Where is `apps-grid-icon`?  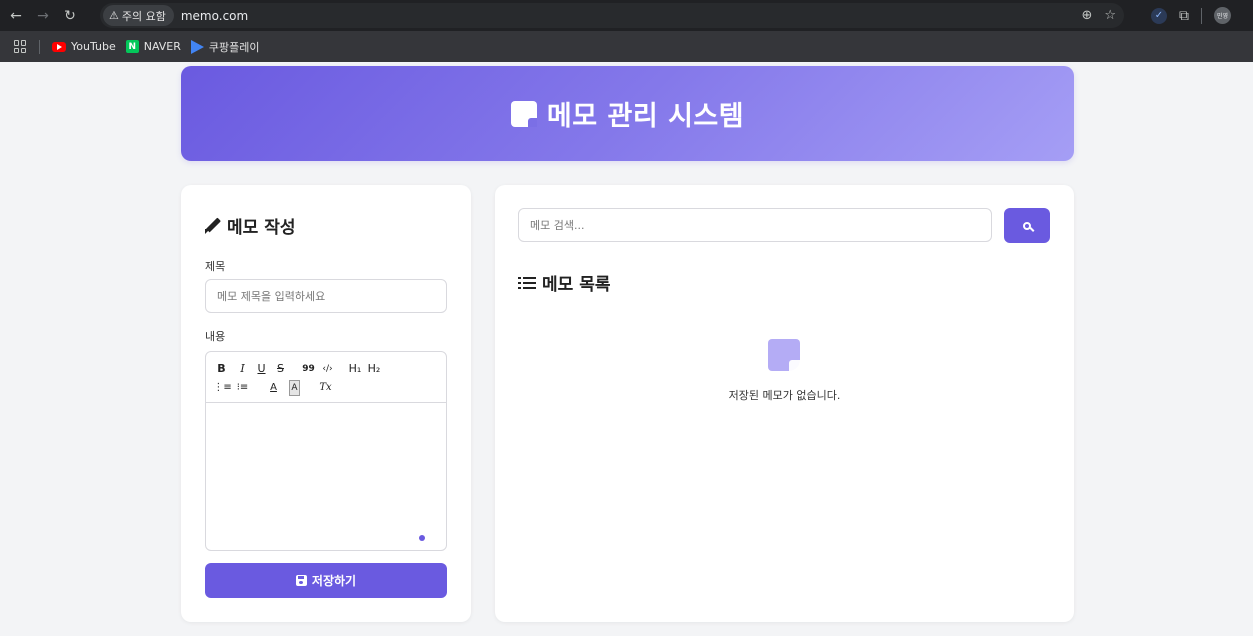
apps-grid-icon is located at coordinates (20, 46).